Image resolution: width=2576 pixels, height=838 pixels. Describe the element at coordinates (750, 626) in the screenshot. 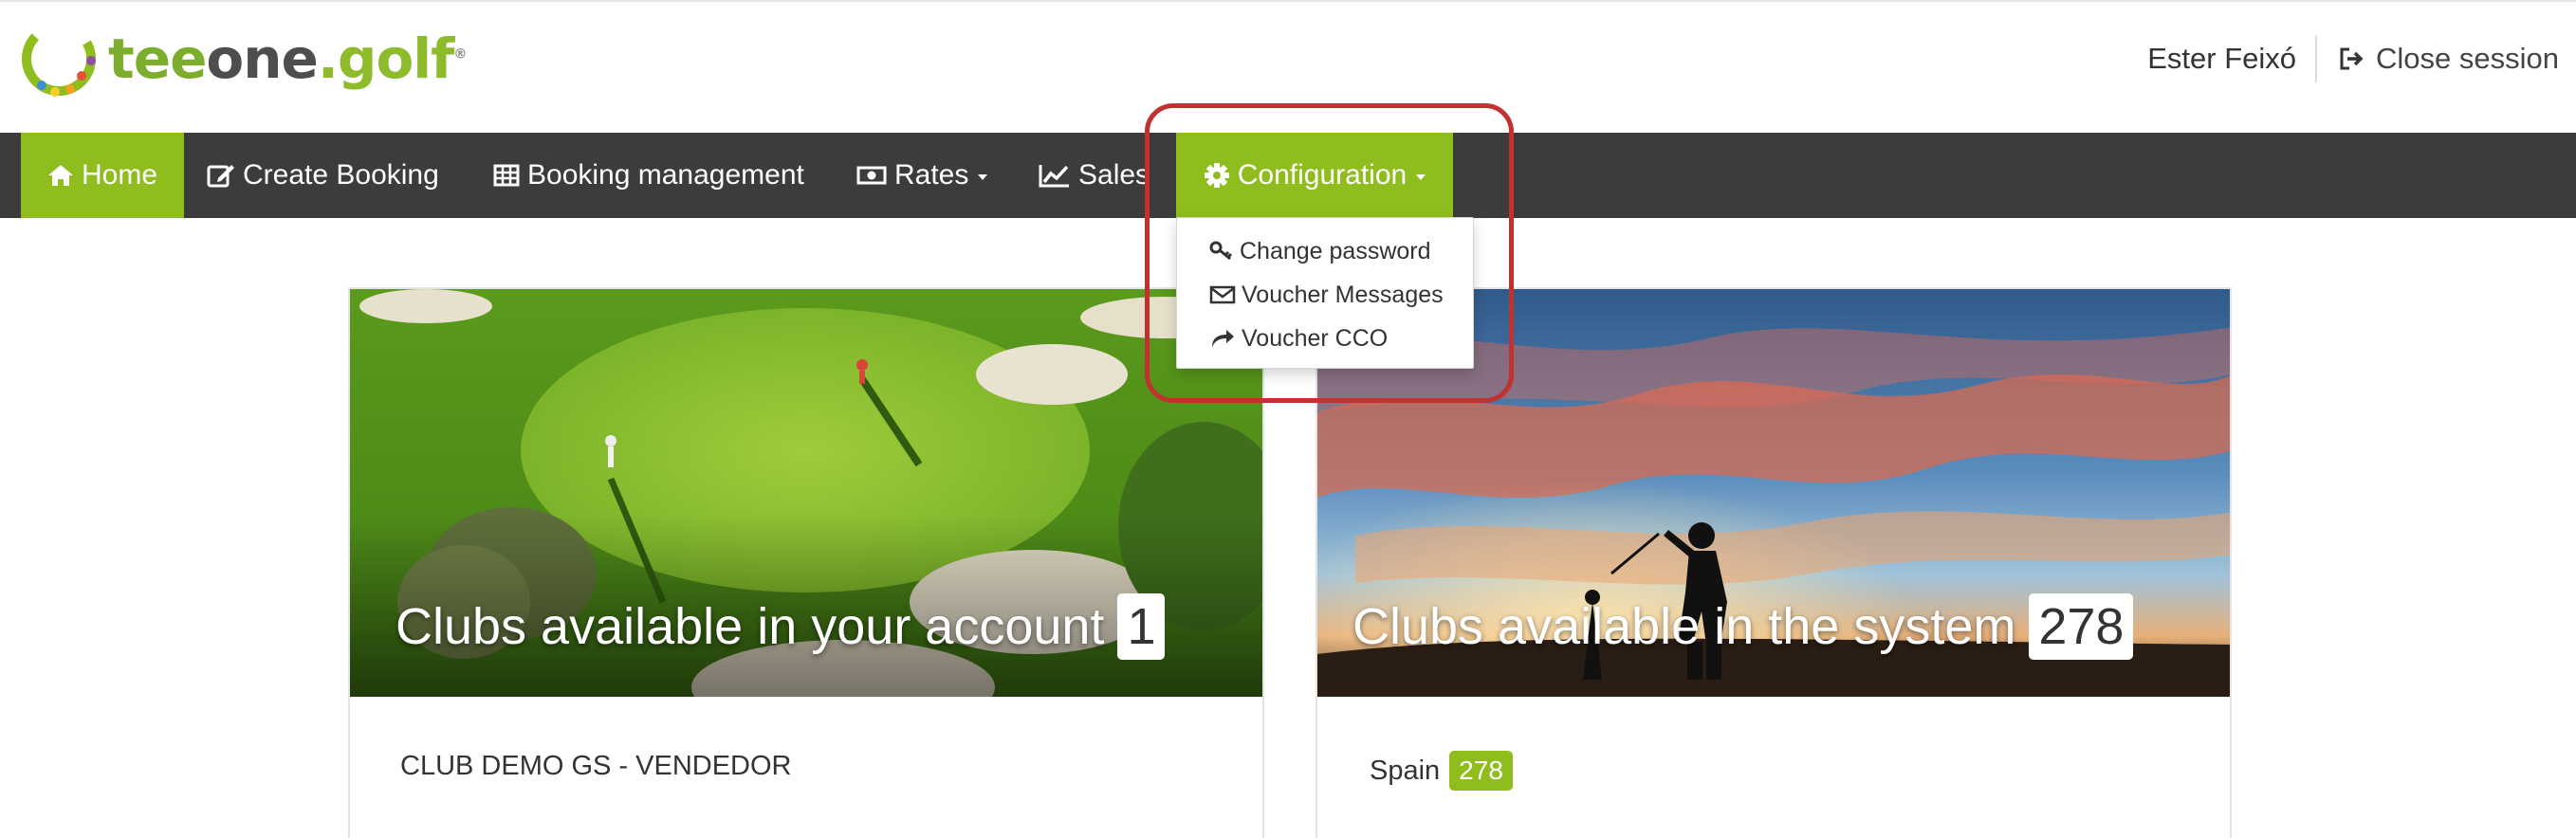

I see `account-clubs-title: Clubs available in your account` at that location.